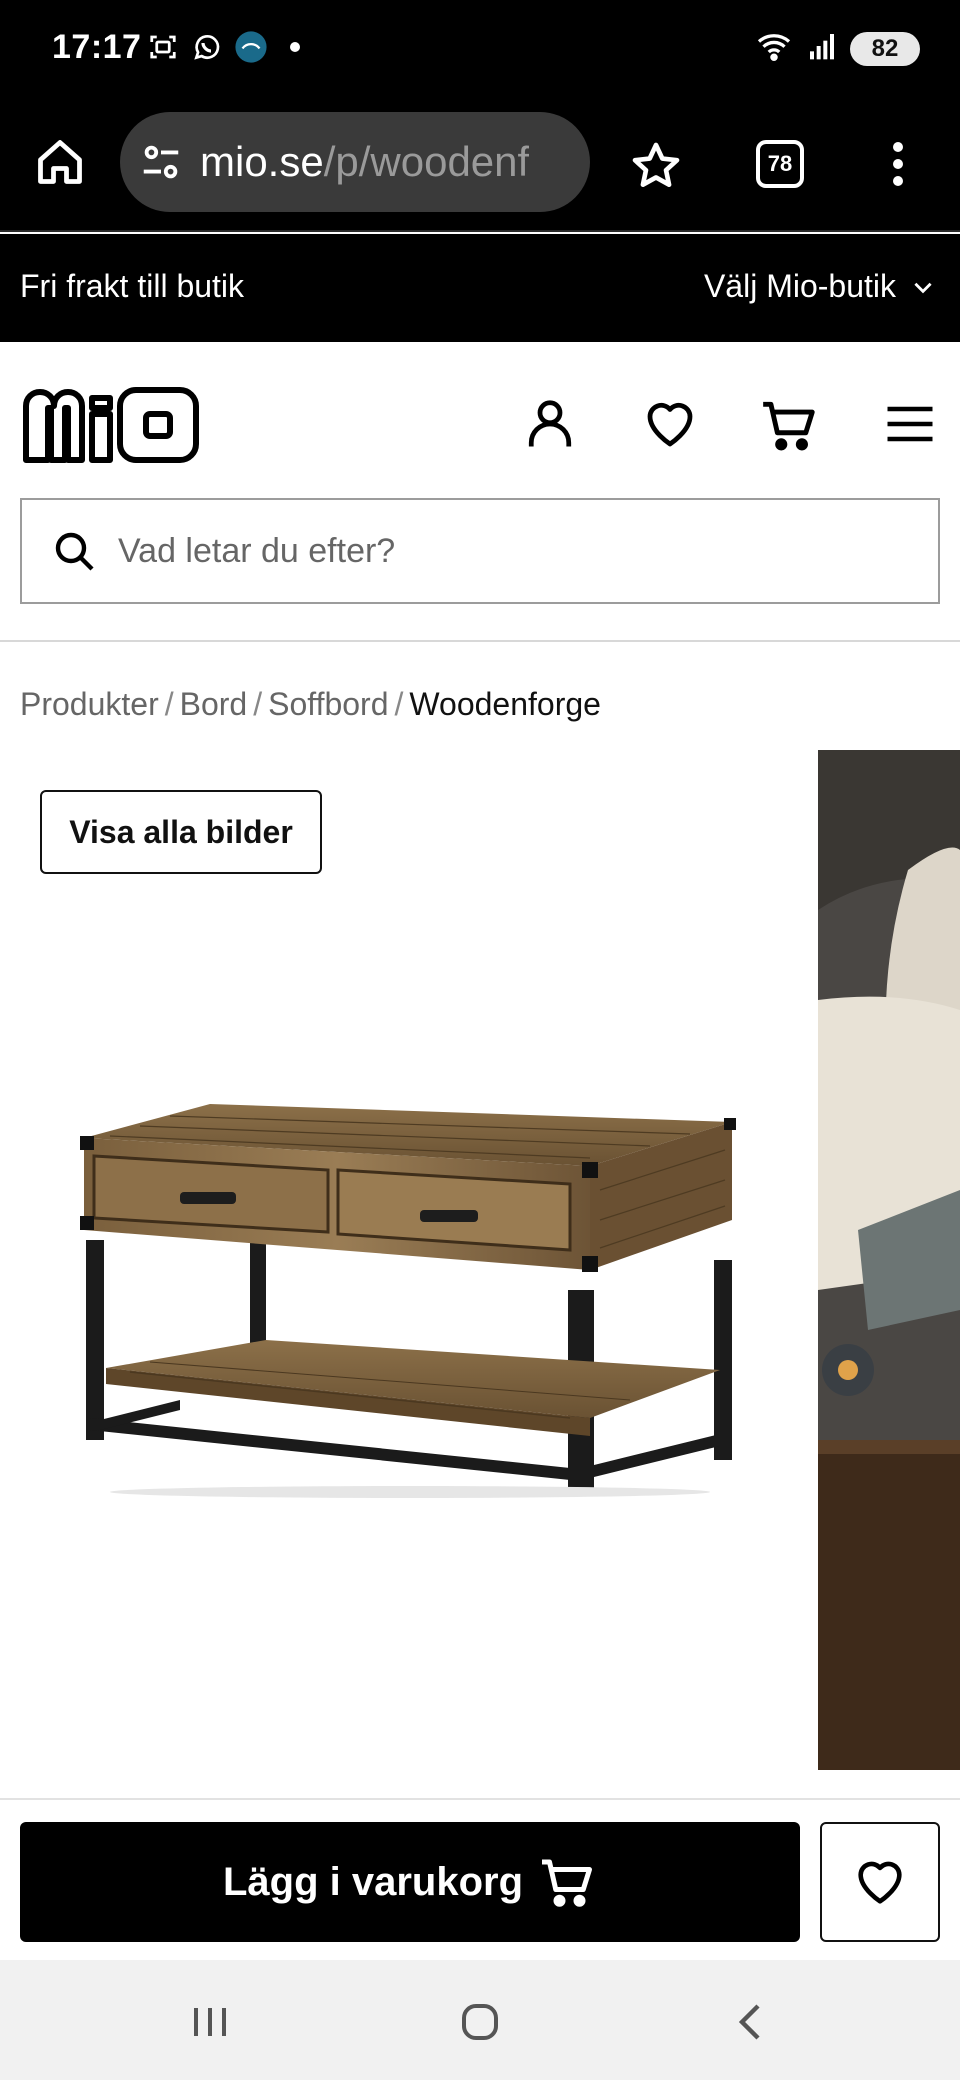 The width and height of the screenshot is (960, 2080). What do you see at coordinates (89, 704) in the screenshot?
I see `breadcrumb-link-produkter: Produkter` at bounding box center [89, 704].